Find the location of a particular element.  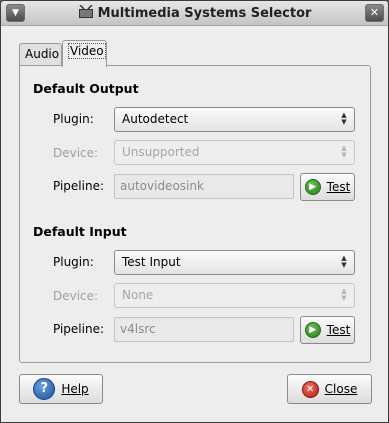

output-test-label: Test is located at coordinates (338, 187).